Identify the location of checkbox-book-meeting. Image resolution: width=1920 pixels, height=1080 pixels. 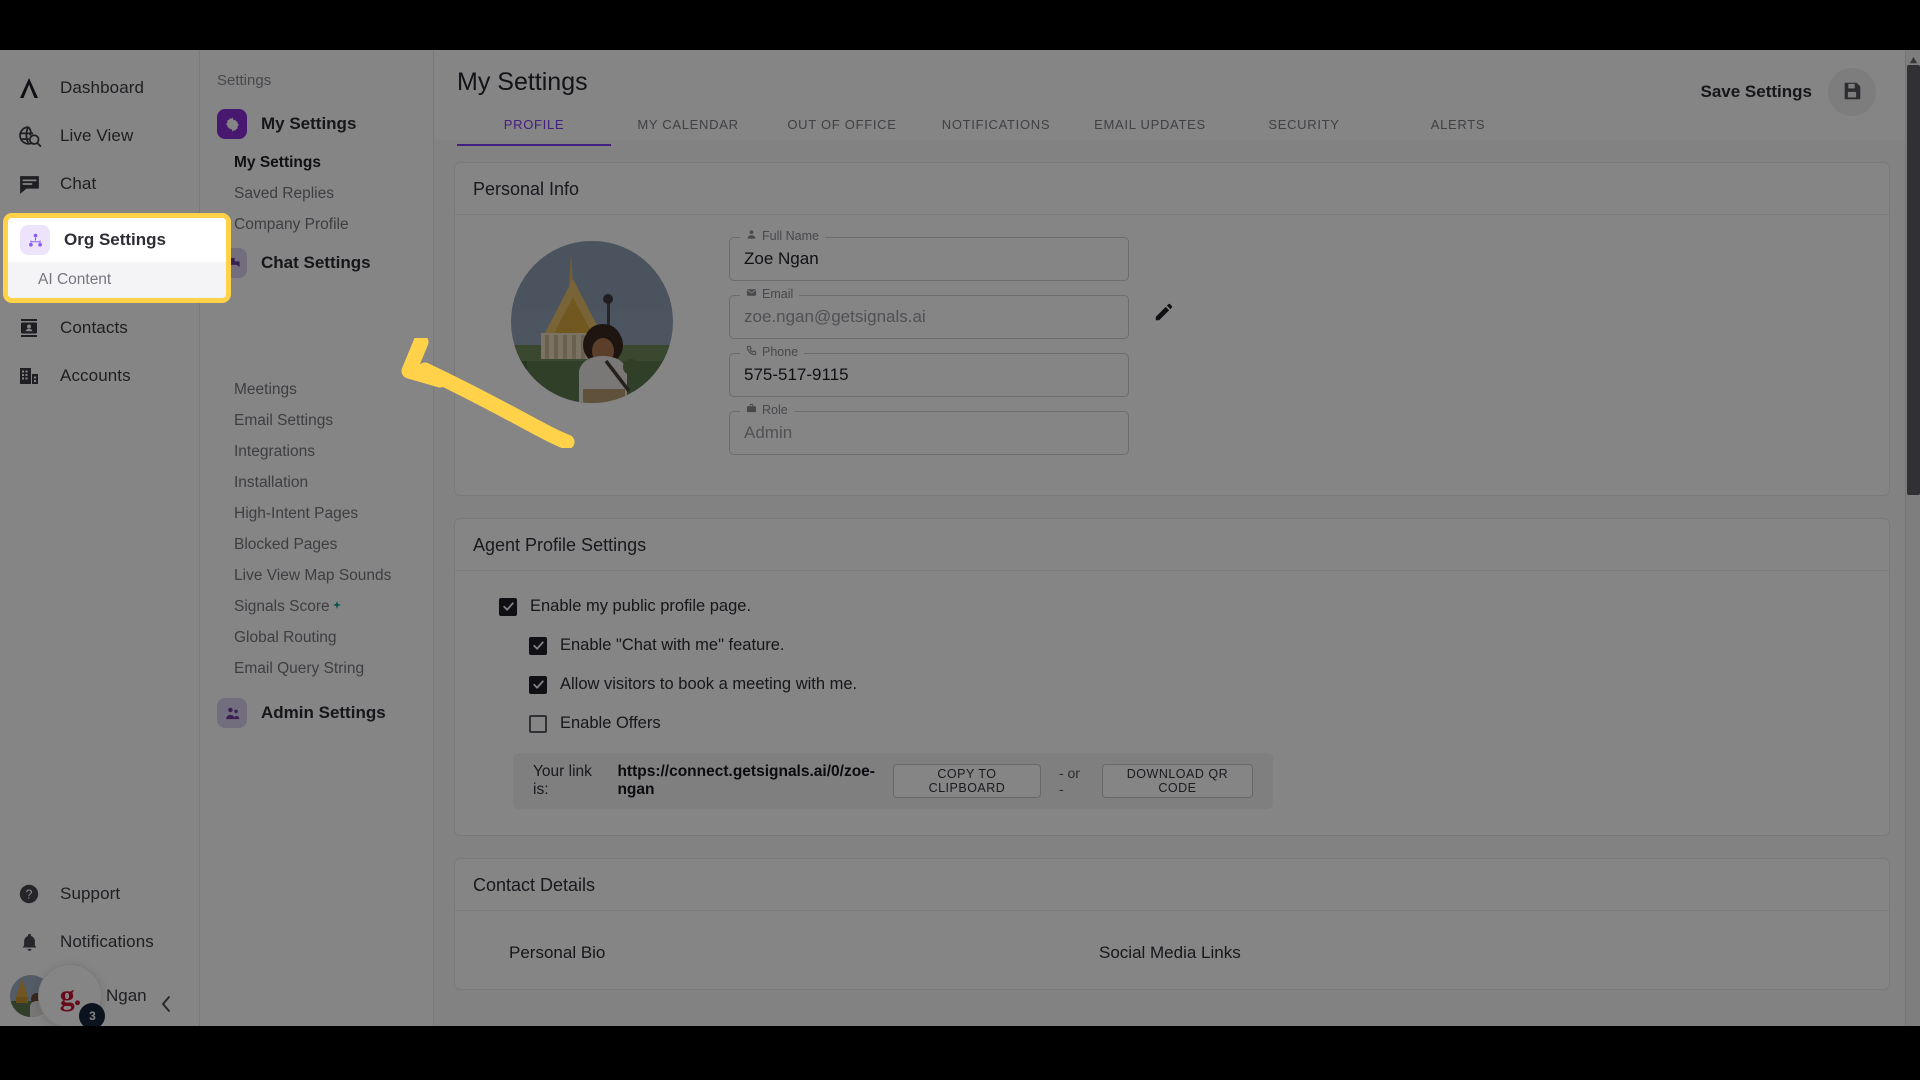
(538, 684).